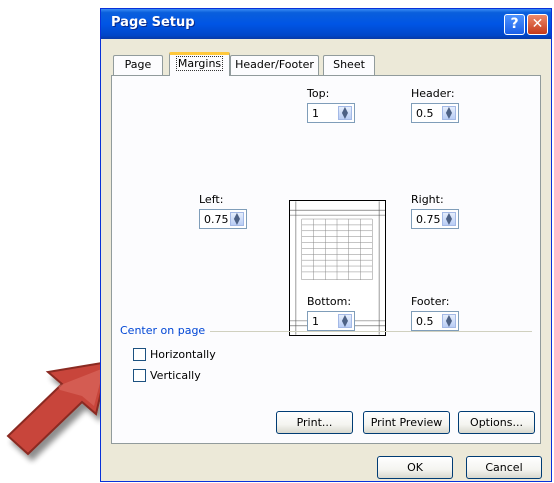  Describe the element at coordinates (371, 331) in the screenshot. I see `group-divider` at that location.